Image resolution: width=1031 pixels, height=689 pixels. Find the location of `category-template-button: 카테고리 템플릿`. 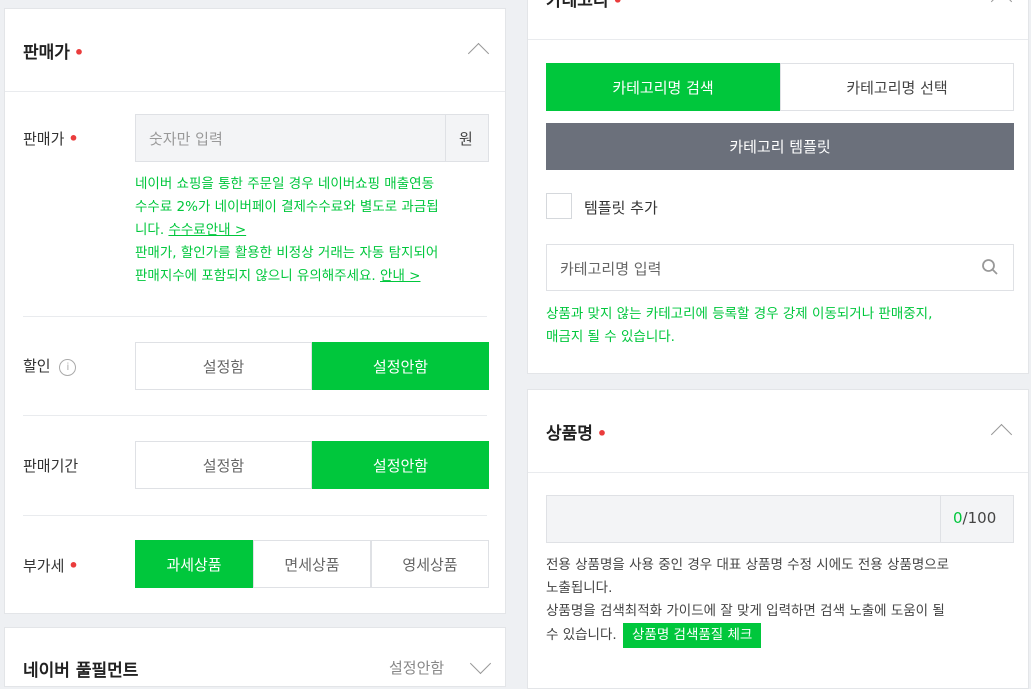

category-template-button: 카테고리 템플릿 is located at coordinates (780, 146).